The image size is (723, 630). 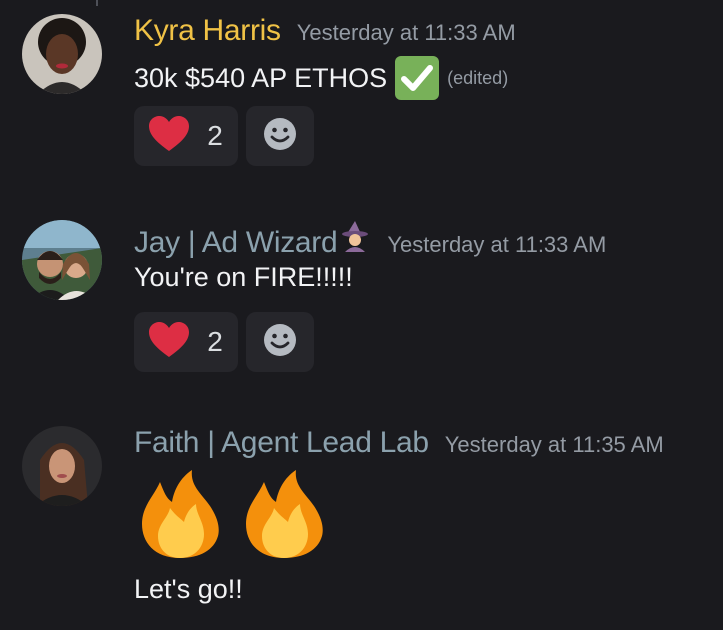 I want to click on username: Jay | Ad Wizard, so click(x=236, y=243).